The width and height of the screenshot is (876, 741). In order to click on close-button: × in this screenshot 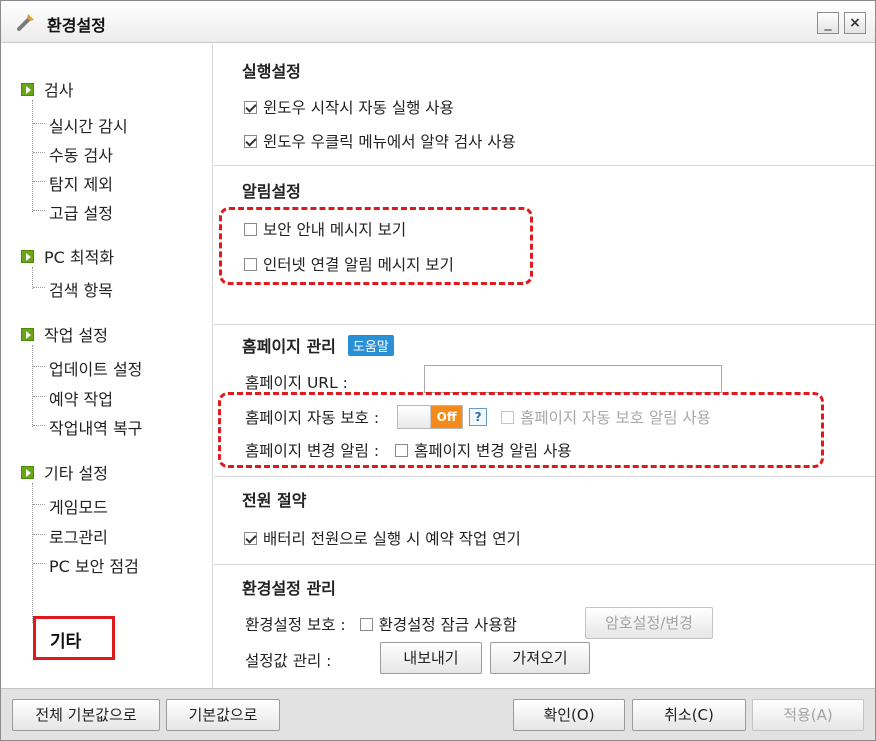, I will do `click(855, 23)`.